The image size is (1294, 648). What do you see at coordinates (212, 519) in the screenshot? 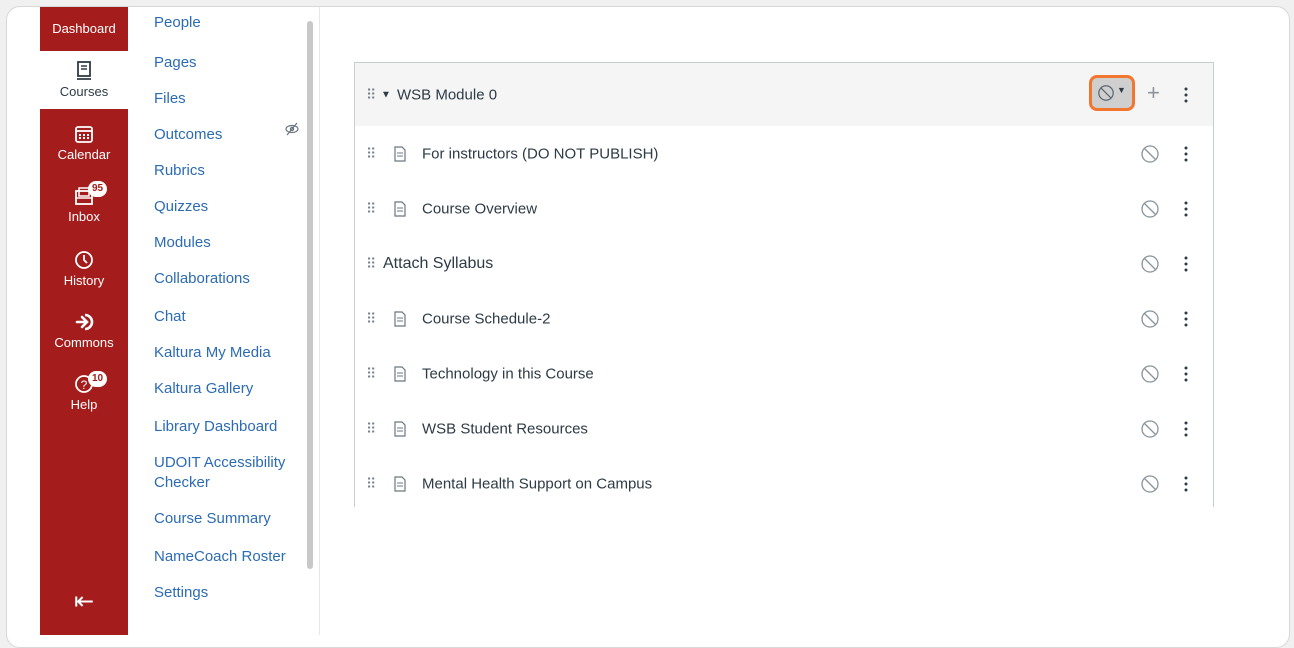
I see `course-nav-course-summary: Course Summary` at bounding box center [212, 519].